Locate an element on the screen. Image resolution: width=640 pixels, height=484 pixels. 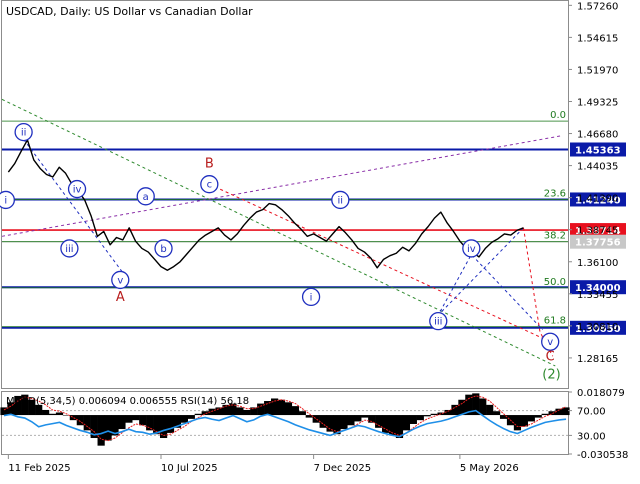
time-axis-label: 10 Jul 2025 is located at coordinates (189, 468).